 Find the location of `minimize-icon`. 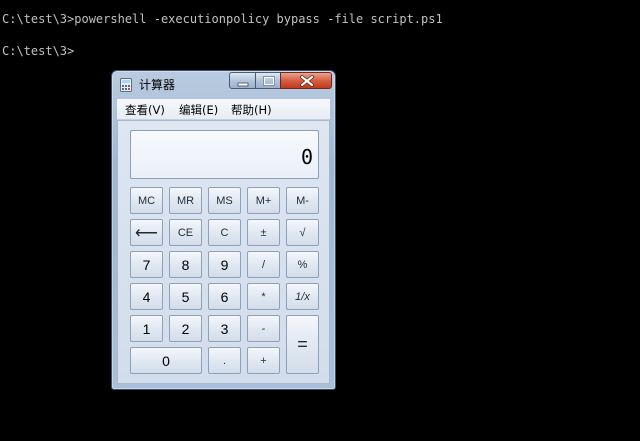

minimize-icon is located at coordinates (243, 84).